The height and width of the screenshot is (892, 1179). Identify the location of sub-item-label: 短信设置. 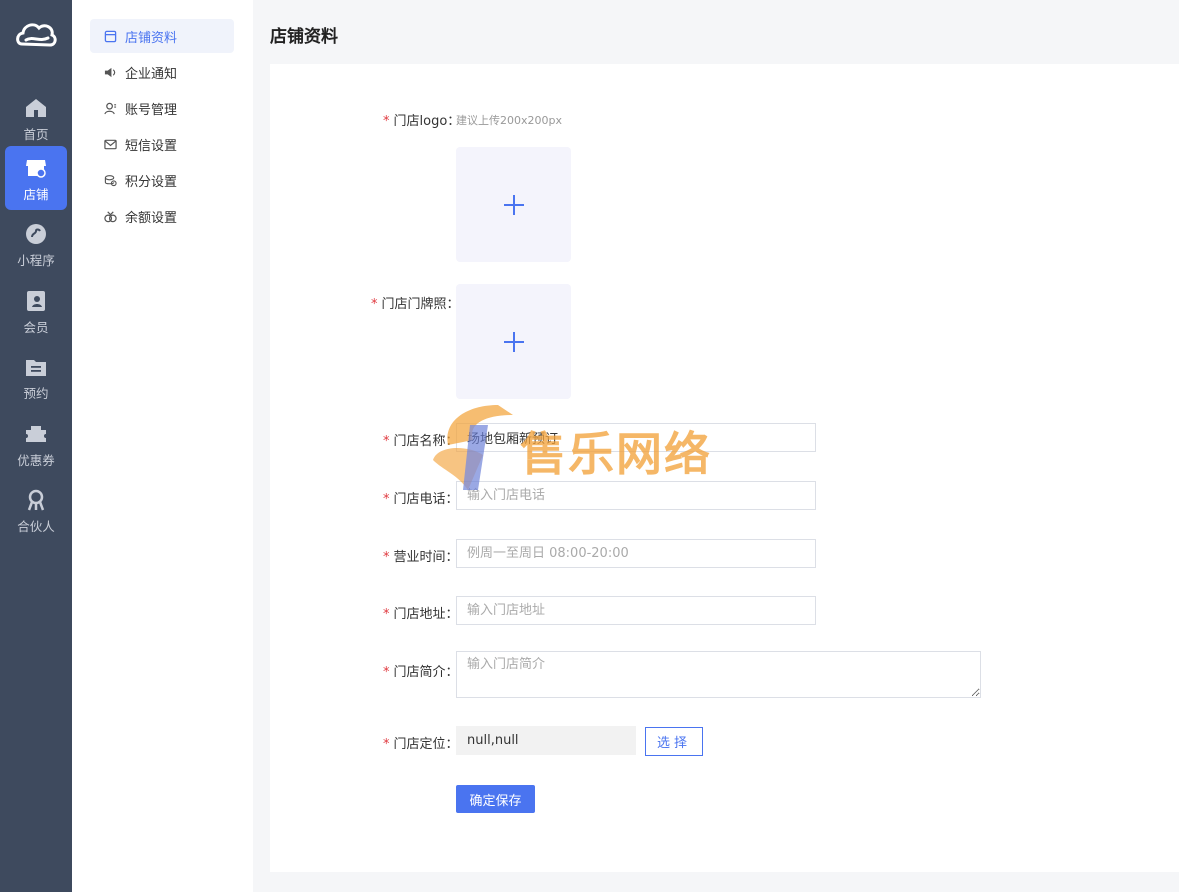
(151, 146).